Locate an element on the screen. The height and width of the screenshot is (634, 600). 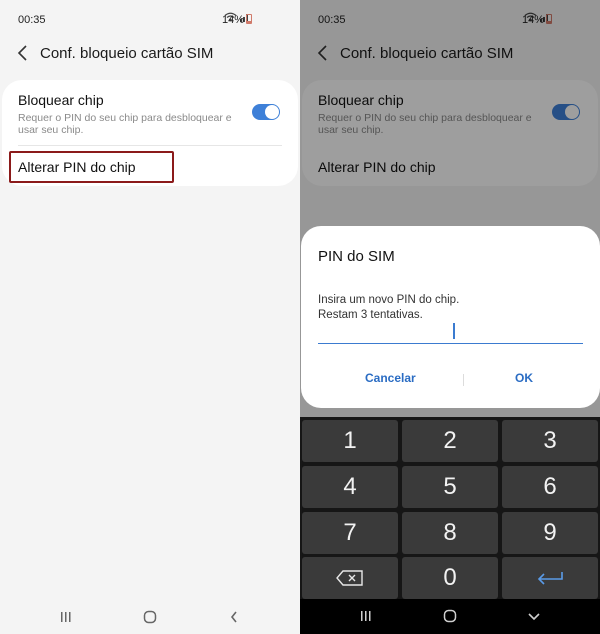
pin-input is located at coordinates (450, 343).